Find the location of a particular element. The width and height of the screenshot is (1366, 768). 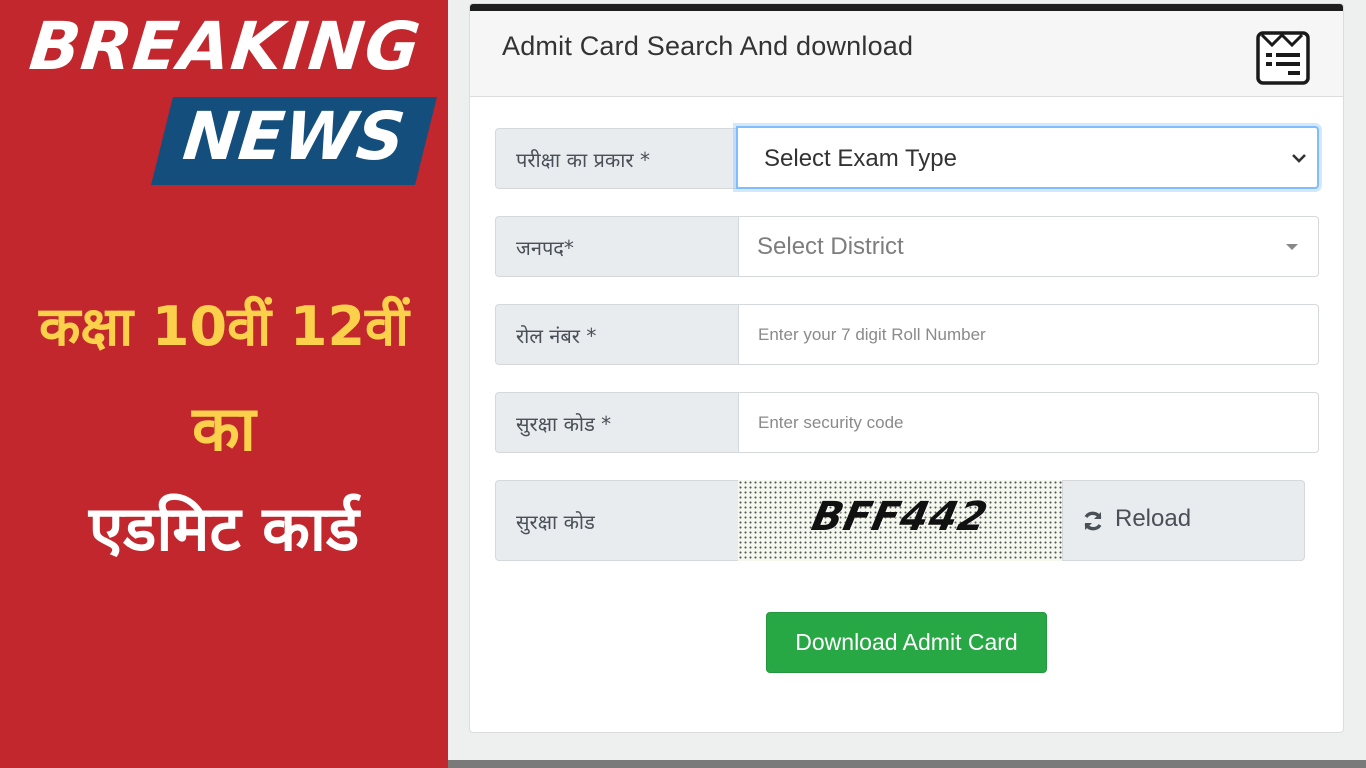

download-admit-card-button: Download Admit Card is located at coordinates (906, 642).